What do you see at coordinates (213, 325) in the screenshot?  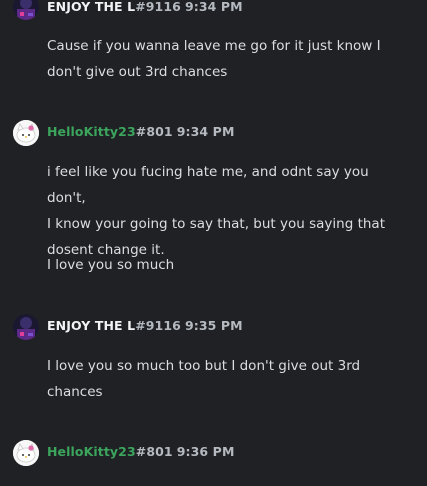 I see `timestamp: 9:35 PM` at bounding box center [213, 325].